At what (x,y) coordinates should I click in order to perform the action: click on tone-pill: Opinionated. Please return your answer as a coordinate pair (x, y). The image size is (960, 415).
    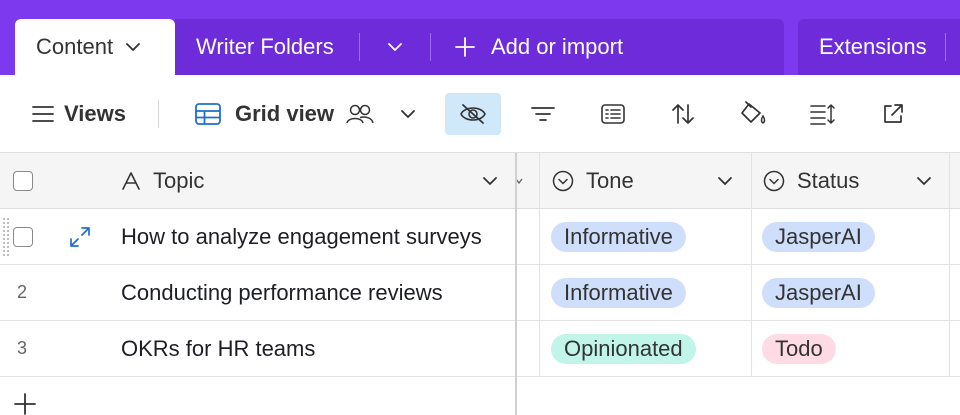
    Looking at the image, I should click on (623, 348).